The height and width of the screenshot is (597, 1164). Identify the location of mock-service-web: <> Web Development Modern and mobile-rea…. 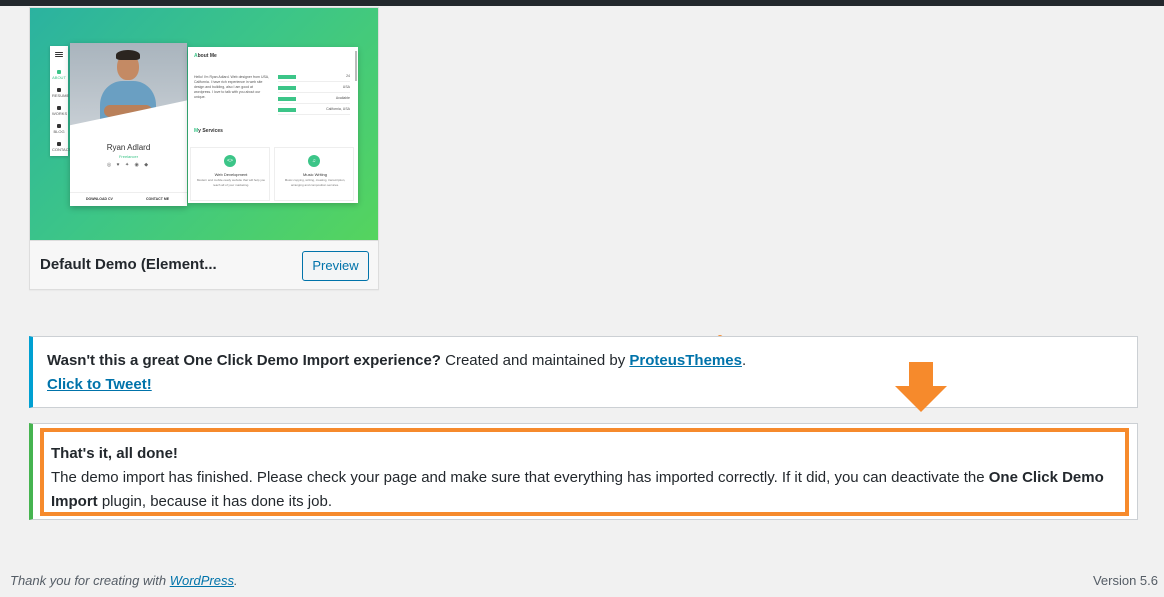
(230, 174).